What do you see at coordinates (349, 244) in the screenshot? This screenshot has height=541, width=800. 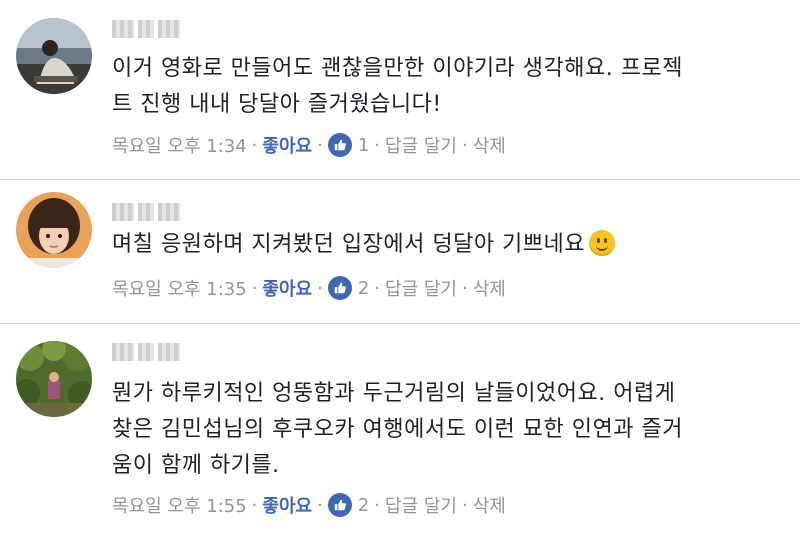 I see `comment-text-line: 며칠 응원하며 지켜봤던 입장에서 덩달아 기쁘네요` at bounding box center [349, 244].